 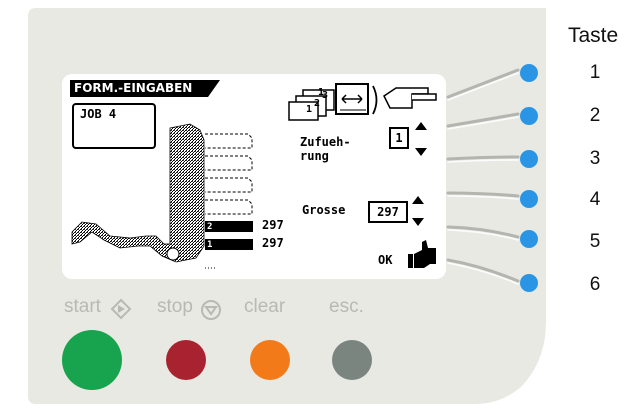 I want to click on job-box: JOB 4, so click(x=114, y=126).